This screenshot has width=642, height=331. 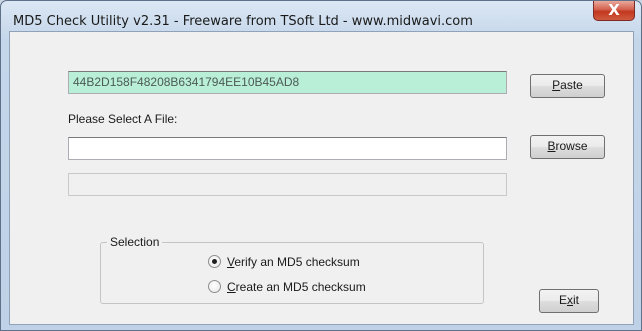 I want to click on selection-group-title: Selection, so click(x=135, y=242).